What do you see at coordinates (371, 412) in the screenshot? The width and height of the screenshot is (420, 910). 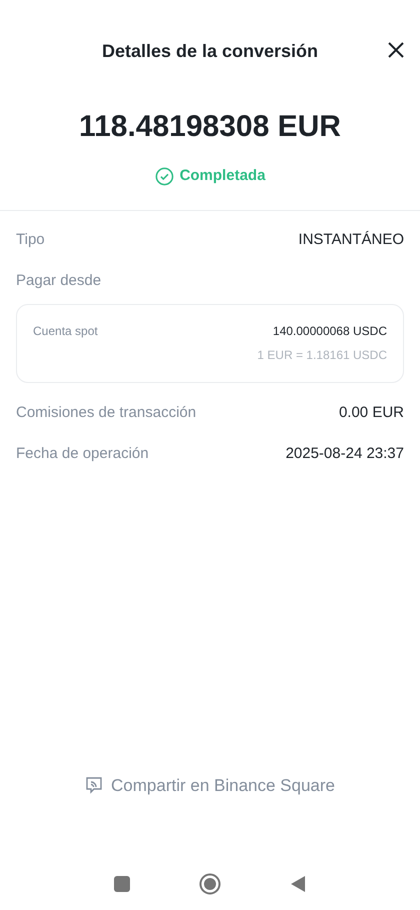 I see `detail-value: 0.00 EUR` at bounding box center [371, 412].